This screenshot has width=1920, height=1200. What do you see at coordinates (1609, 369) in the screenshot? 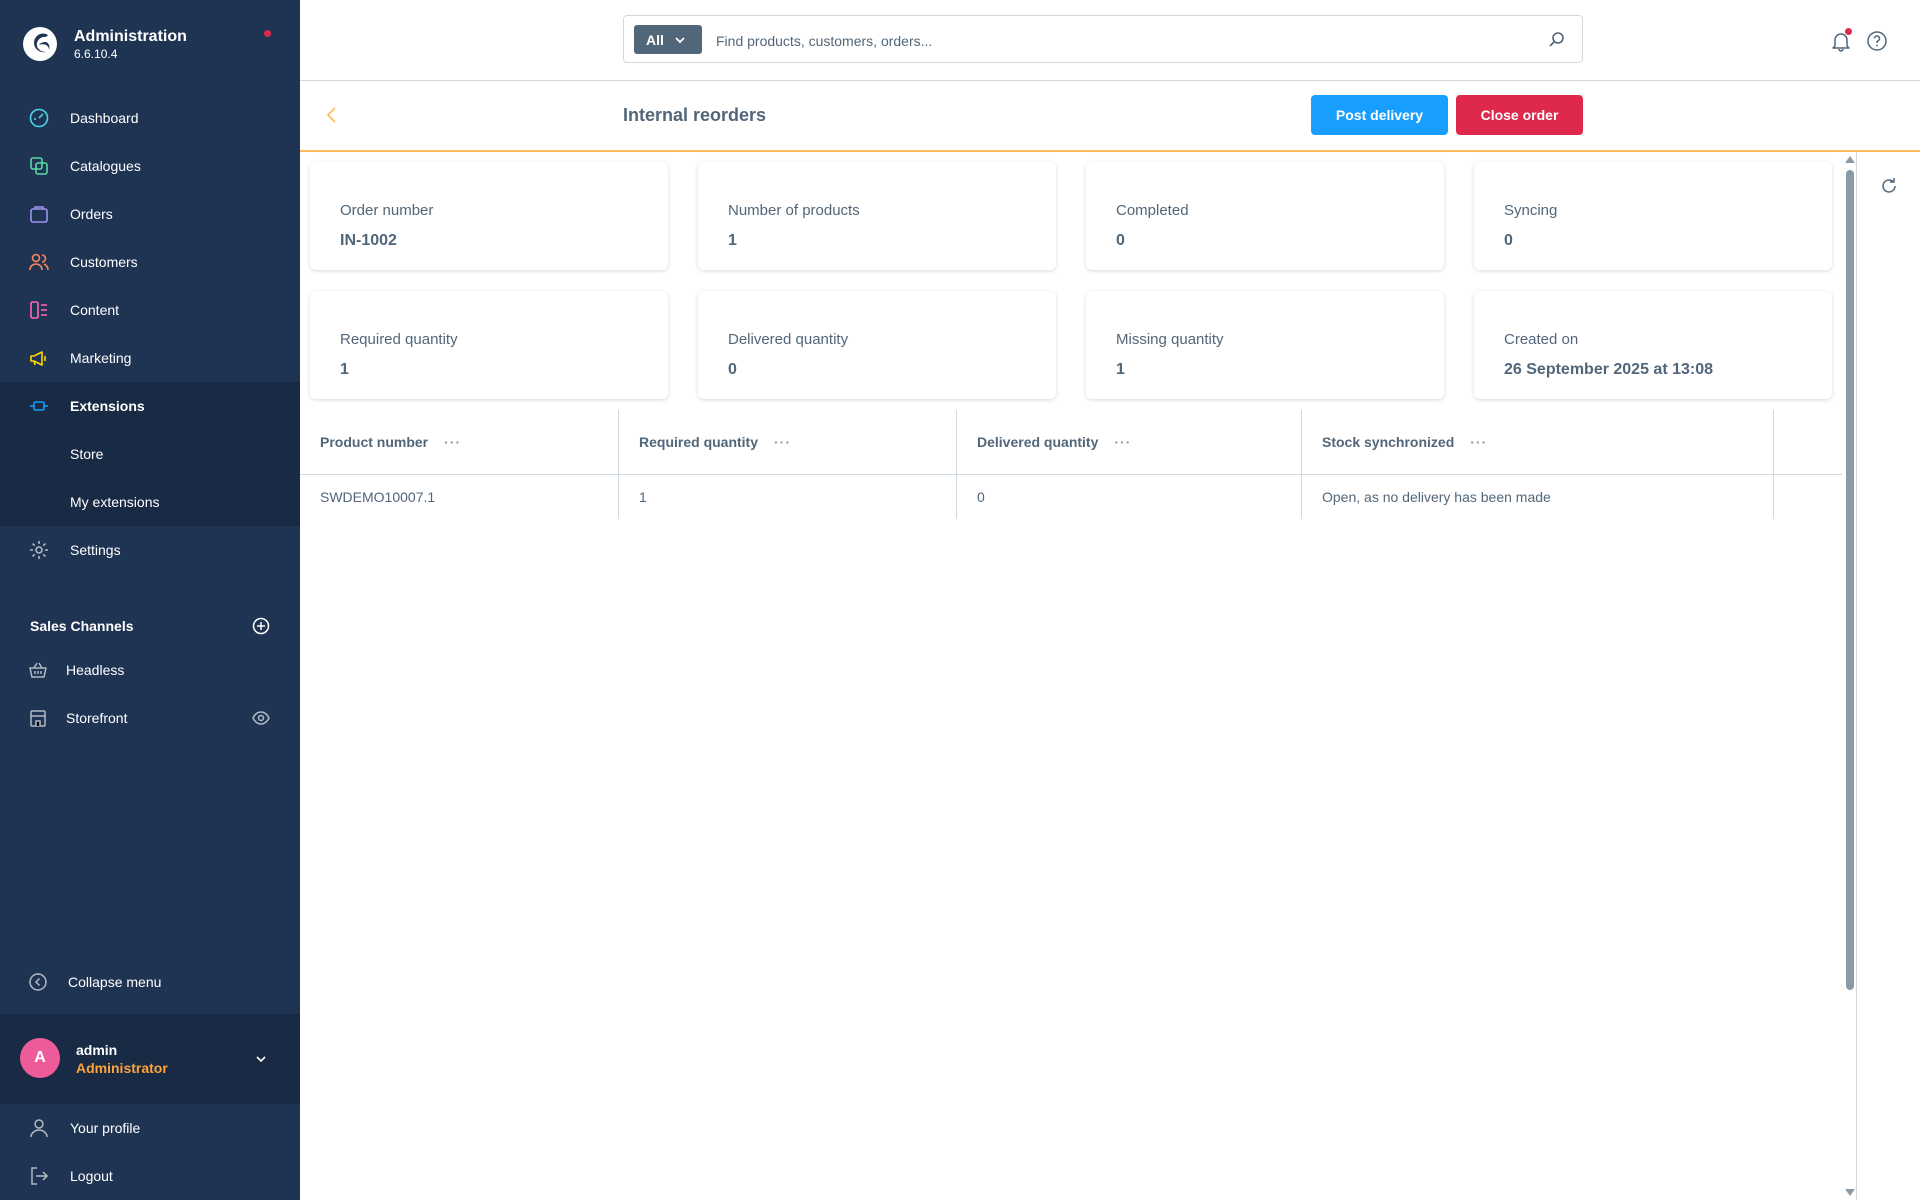
I see `card-value: 26 September 2025 at 13:08` at bounding box center [1609, 369].